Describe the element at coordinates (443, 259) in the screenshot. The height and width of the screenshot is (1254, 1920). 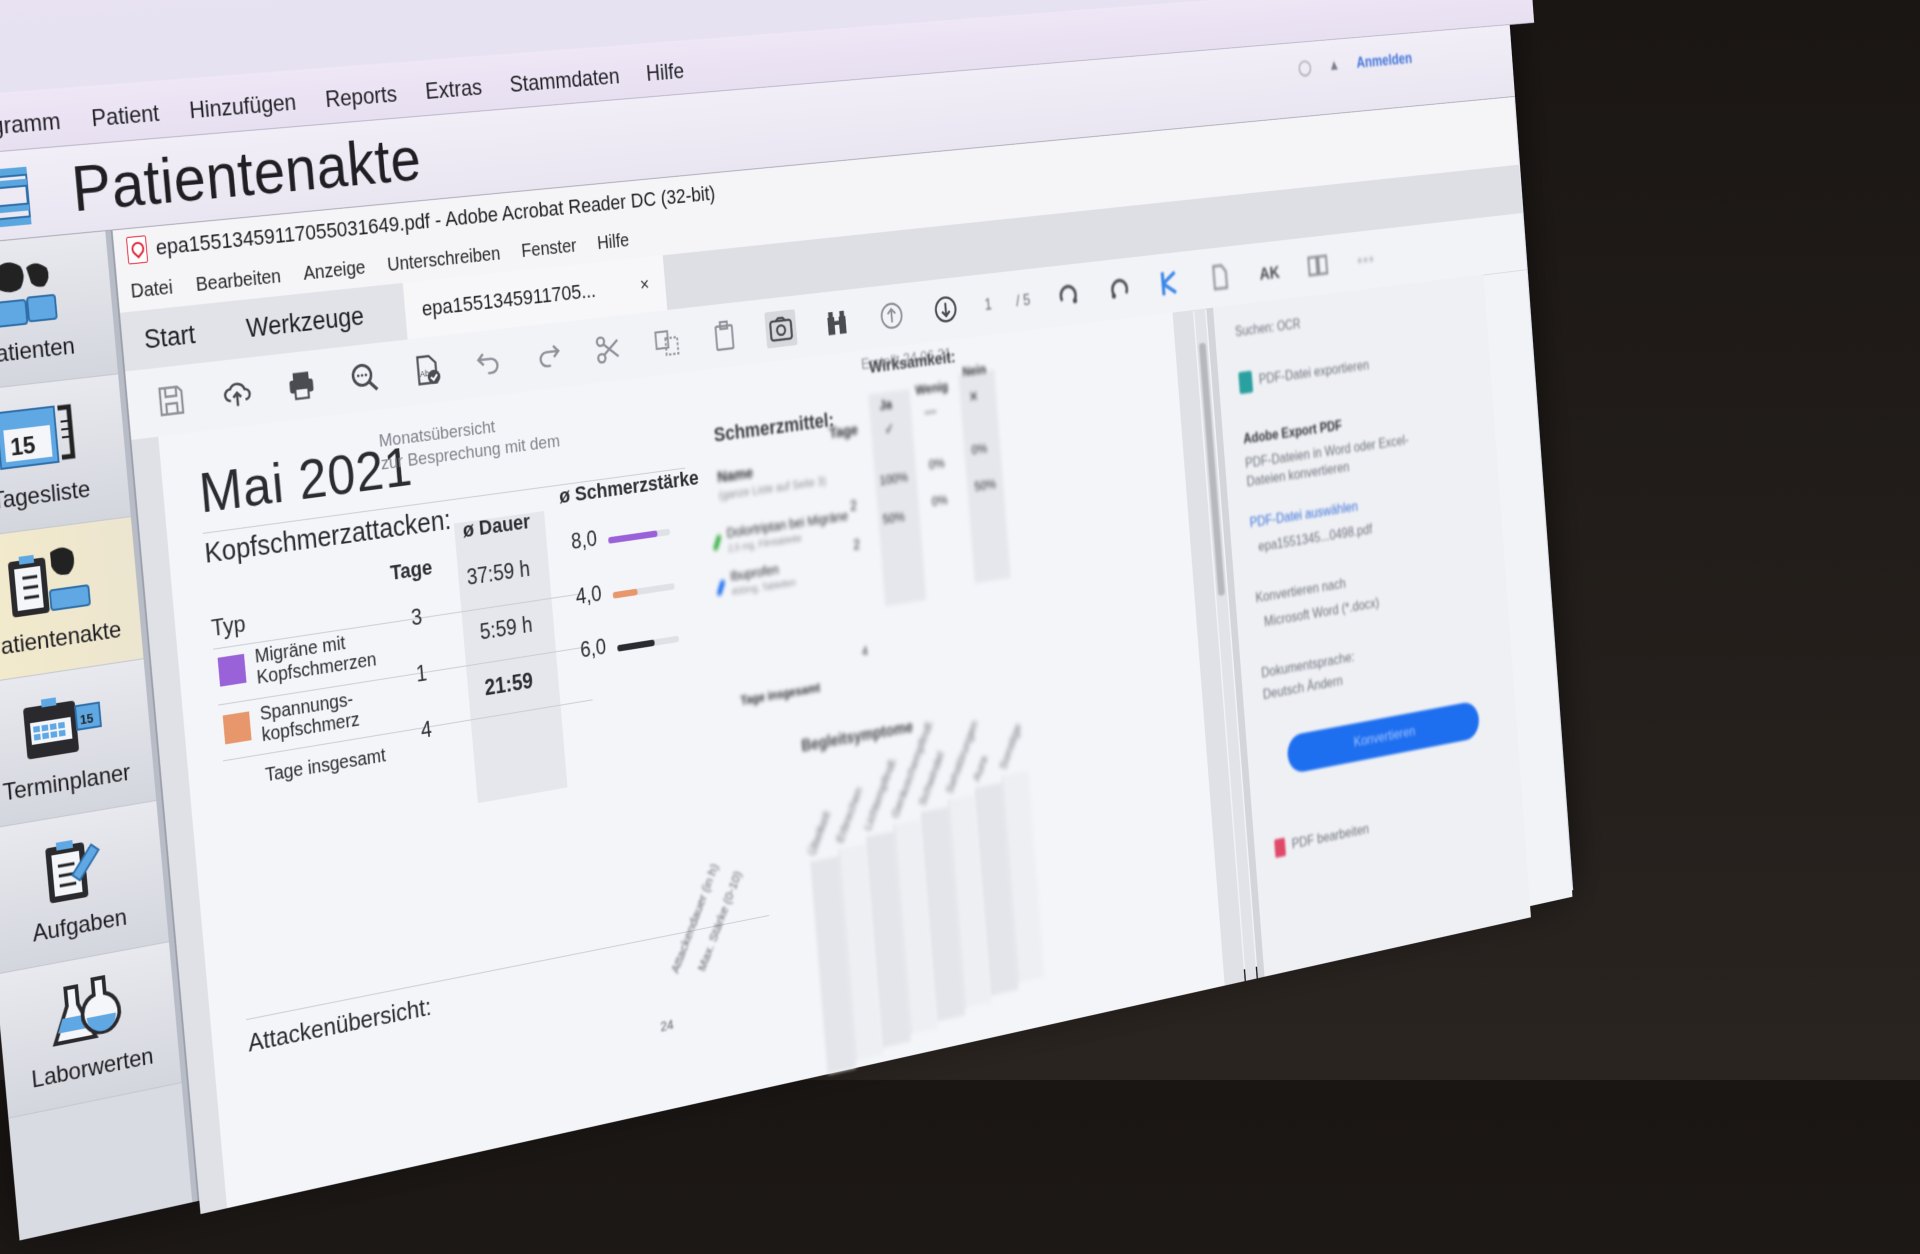
I see `acro-menu-unterschreiben: Unterschreiben` at that location.